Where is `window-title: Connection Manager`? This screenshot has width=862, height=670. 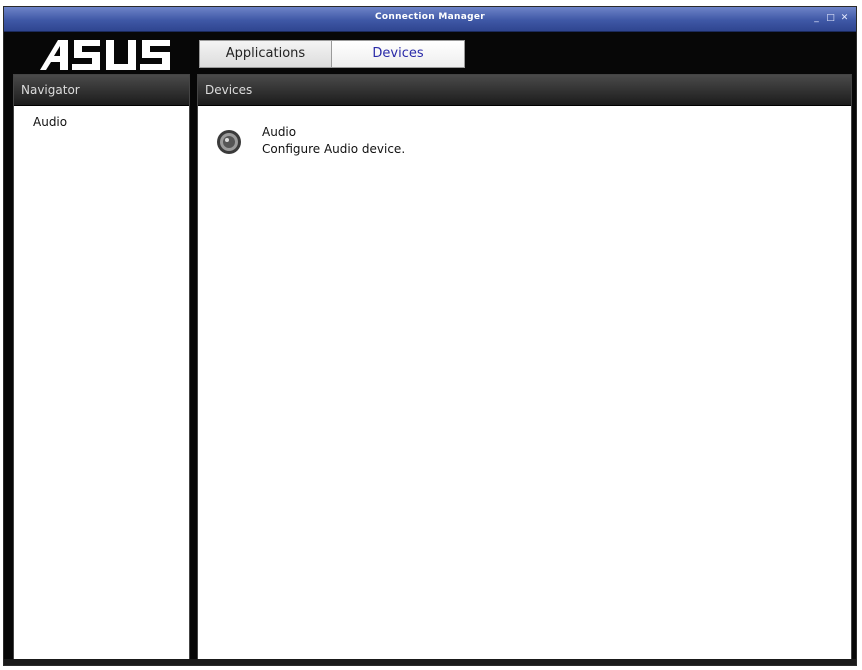
window-title: Connection Manager is located at coordinates (430, 17).